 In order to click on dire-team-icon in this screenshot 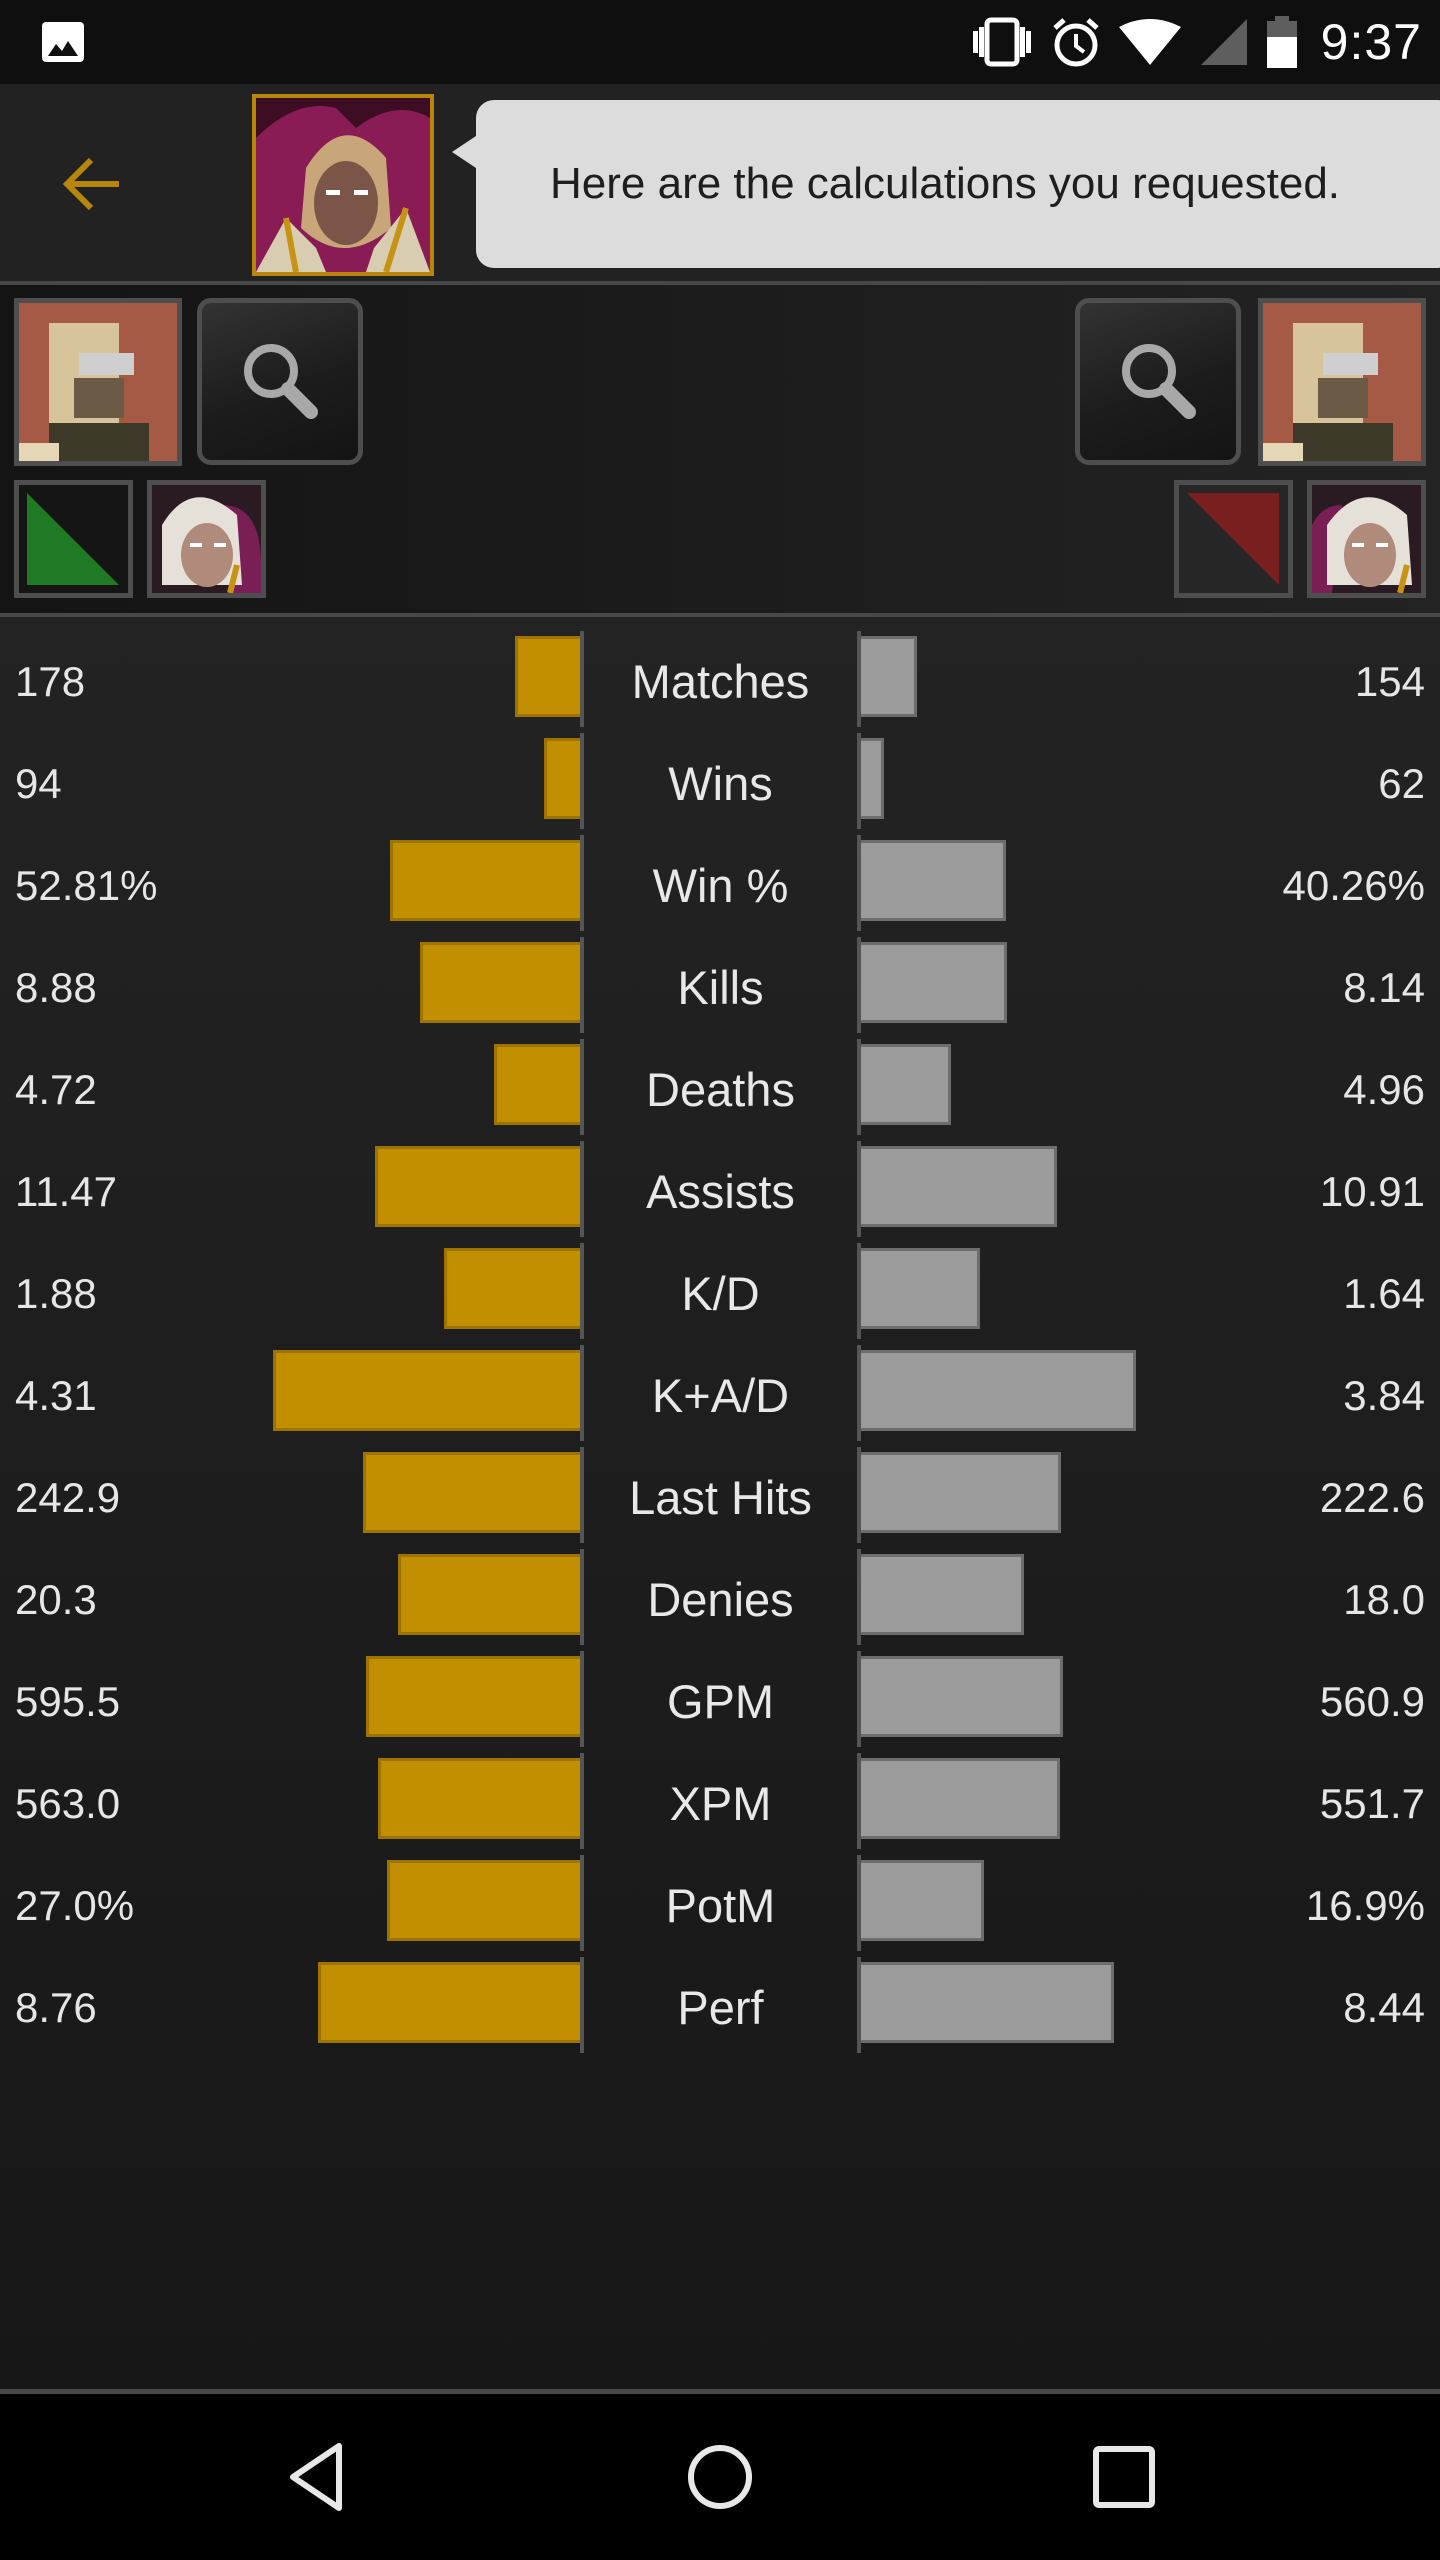, I will do `click(1233, 539)`.